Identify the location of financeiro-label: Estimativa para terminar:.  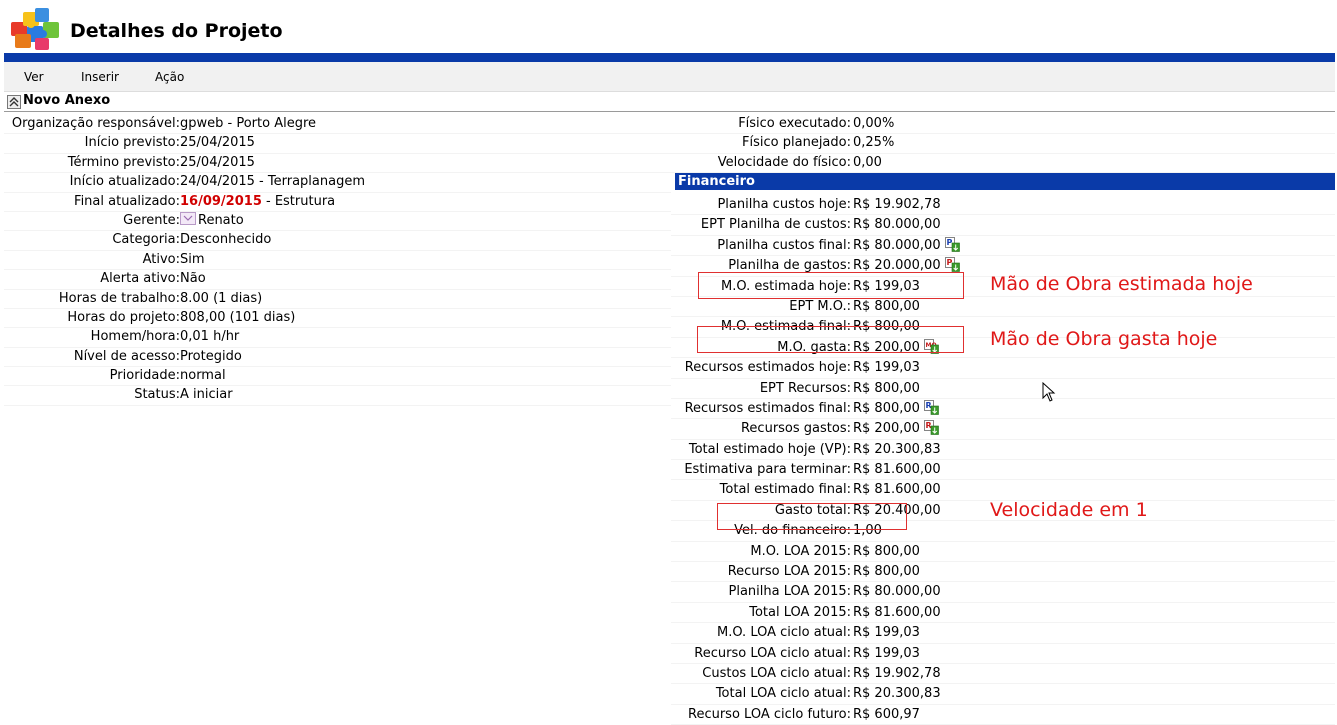
(767, 470).